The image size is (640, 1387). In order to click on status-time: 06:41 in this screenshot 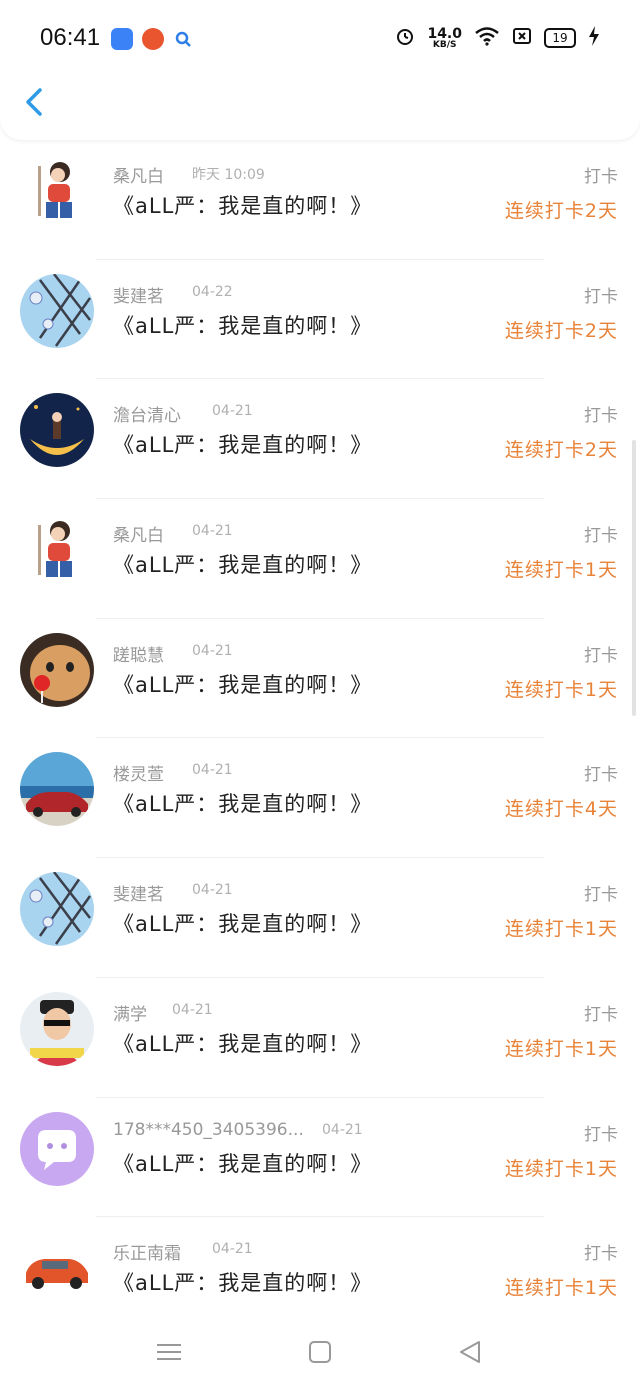, I will do `click(70, 37)`.